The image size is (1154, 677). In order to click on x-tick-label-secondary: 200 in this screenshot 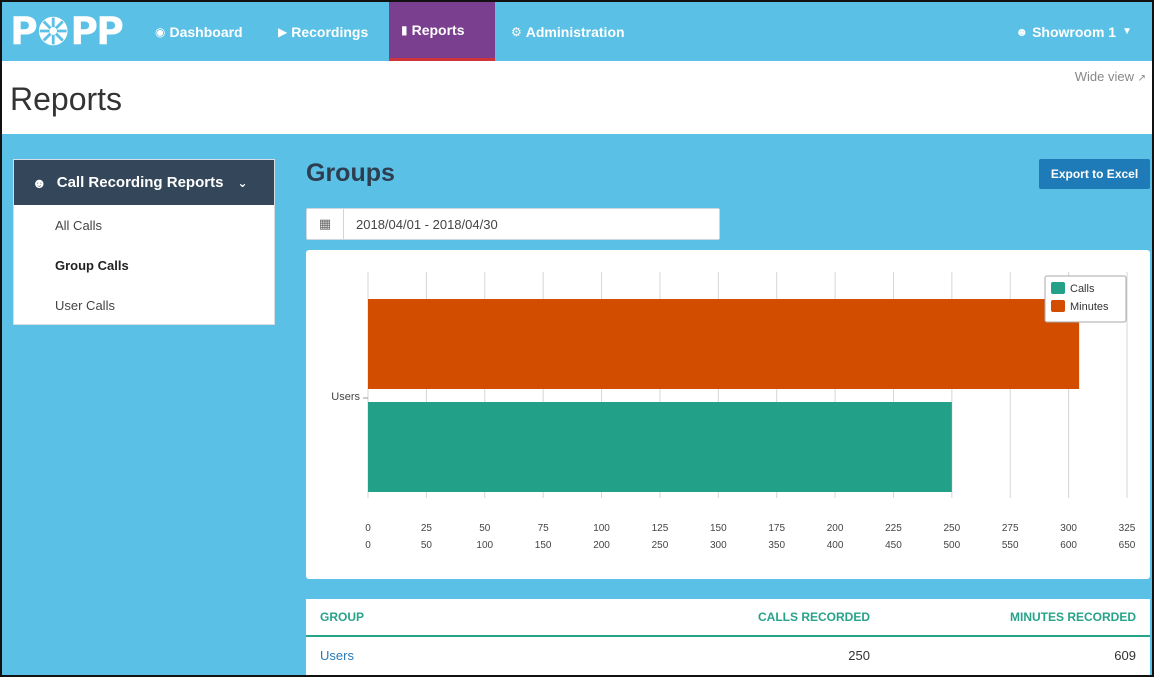, I will do `click(601, 545)`.